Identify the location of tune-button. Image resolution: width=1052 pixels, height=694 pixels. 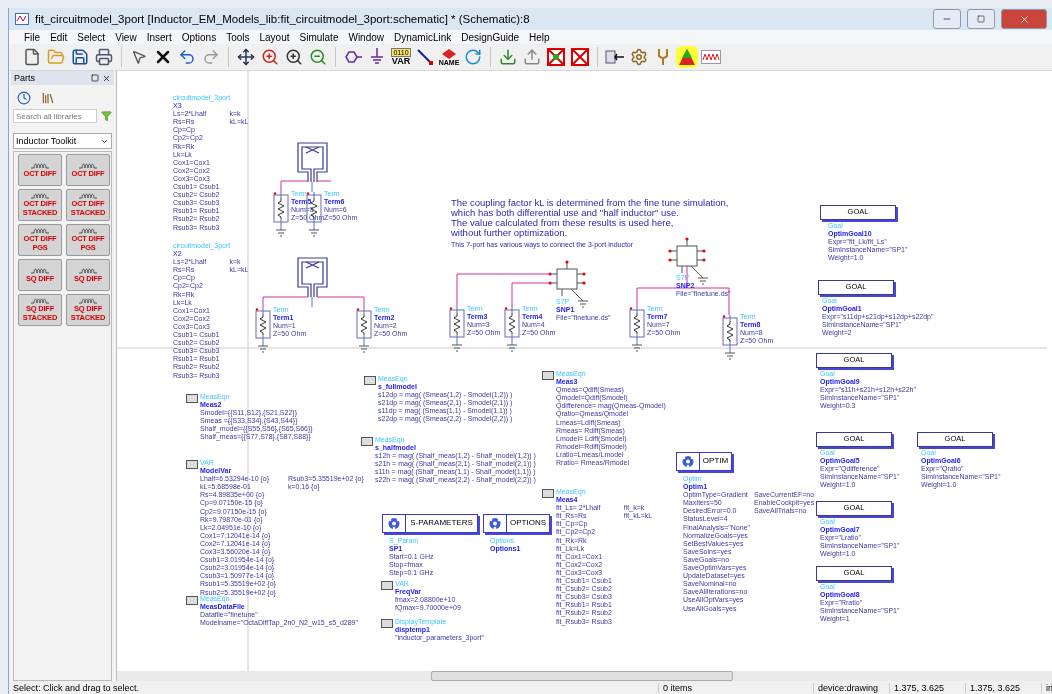
(687, 57).